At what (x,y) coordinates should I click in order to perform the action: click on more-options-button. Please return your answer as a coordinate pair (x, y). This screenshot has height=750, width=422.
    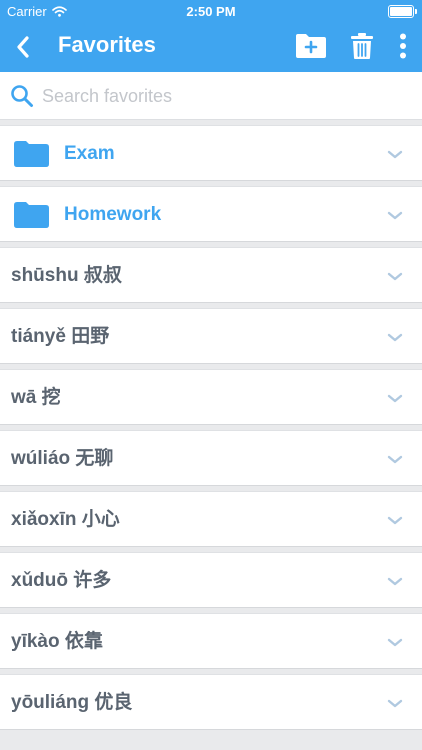
    Looking at the image, I should click on (403, 46).